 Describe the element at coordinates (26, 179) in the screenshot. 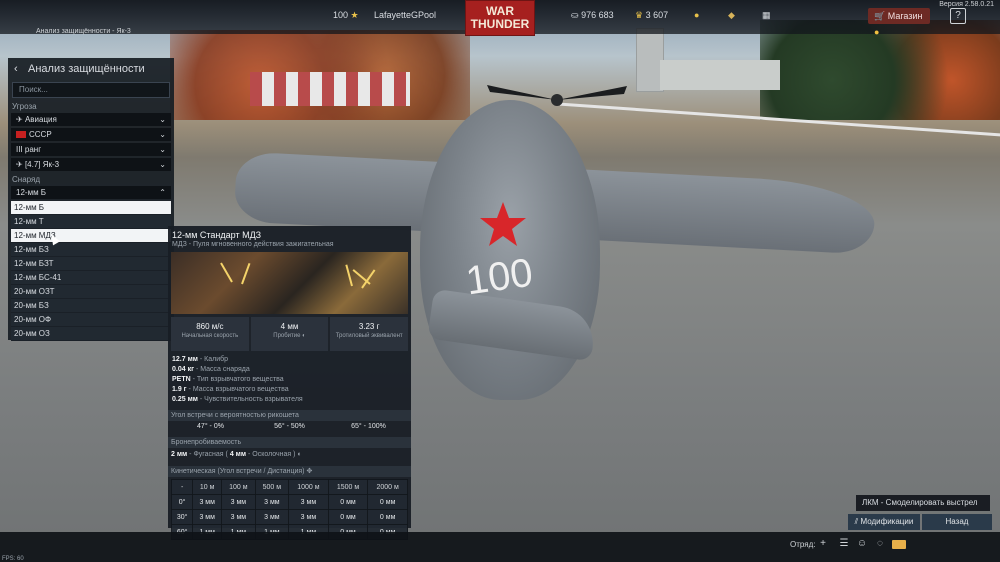

I see `ammo-label: Снаряд` at that location.